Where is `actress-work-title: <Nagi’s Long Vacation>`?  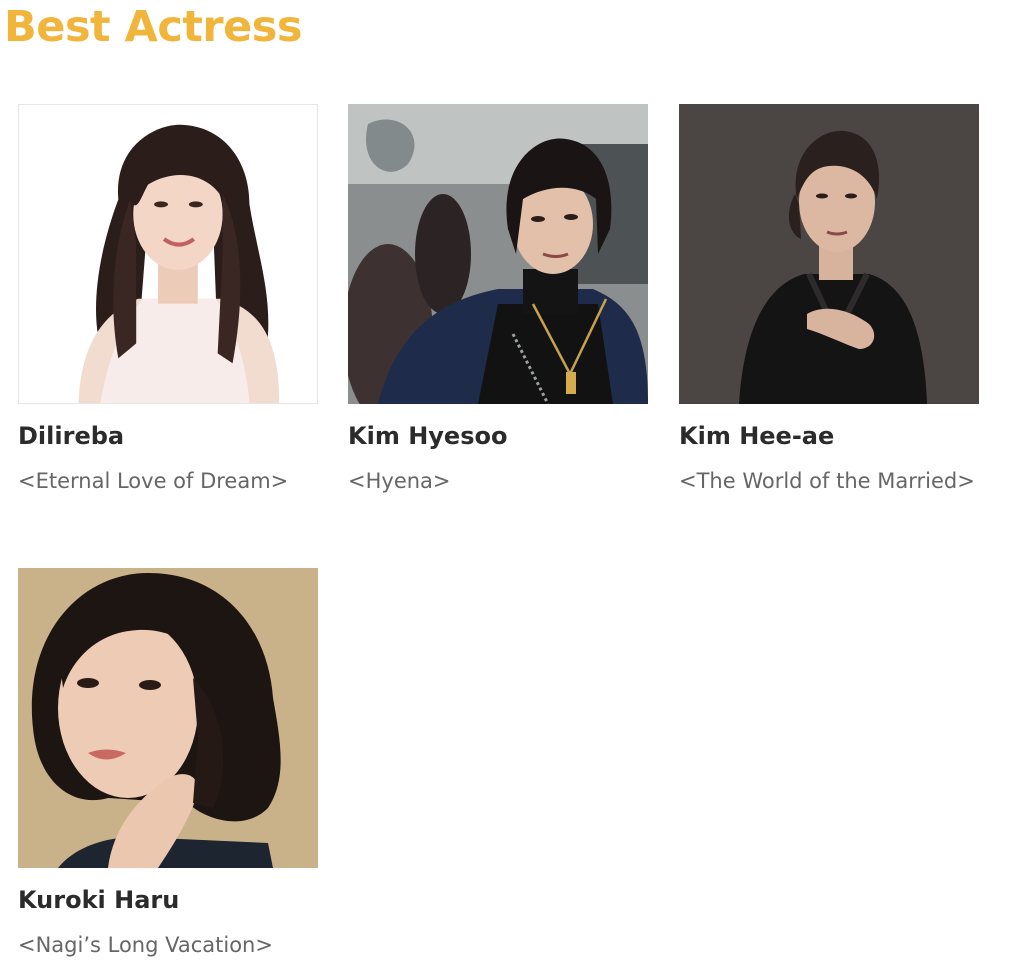
actress-work-title: <Nagi’s Long Vacation> is located at coordinates (145, 945).